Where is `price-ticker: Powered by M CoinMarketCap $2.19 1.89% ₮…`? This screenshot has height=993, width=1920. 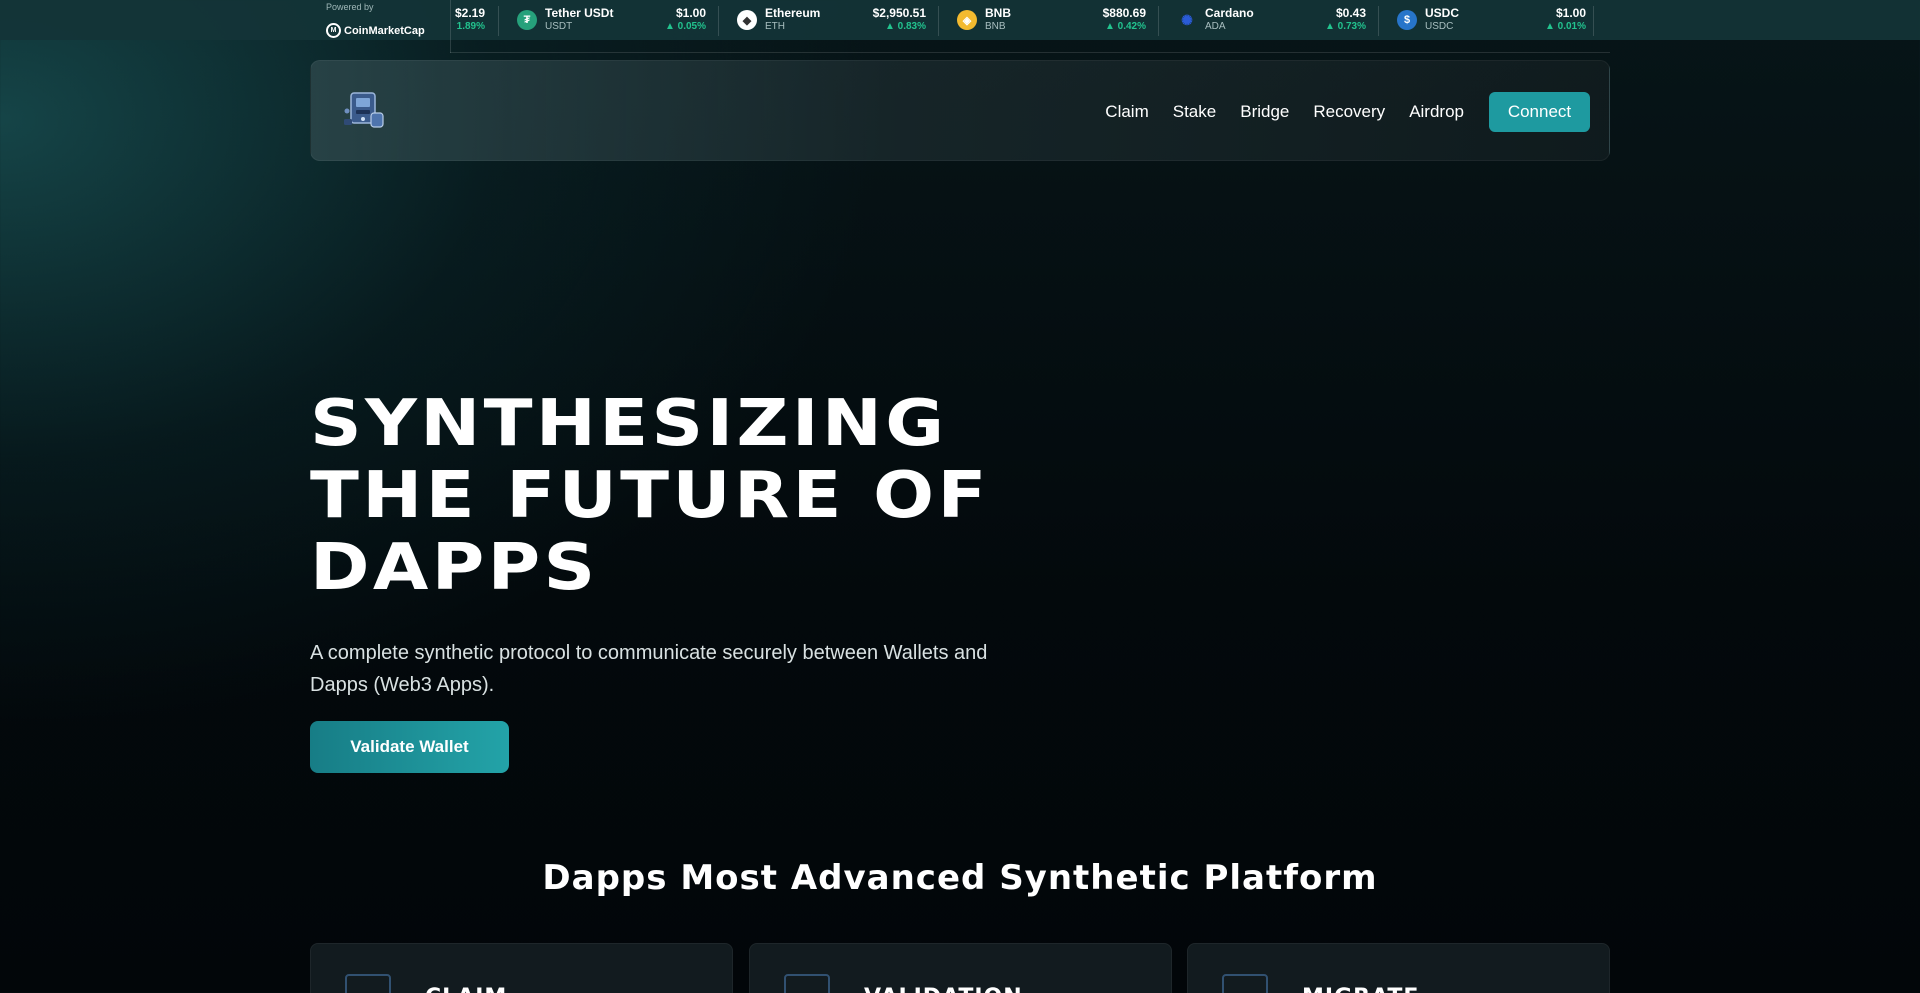
price-ticker: Powered by M CoinMarketCap $2.19 1.89% ₮… is located at coordinates (960, 20).